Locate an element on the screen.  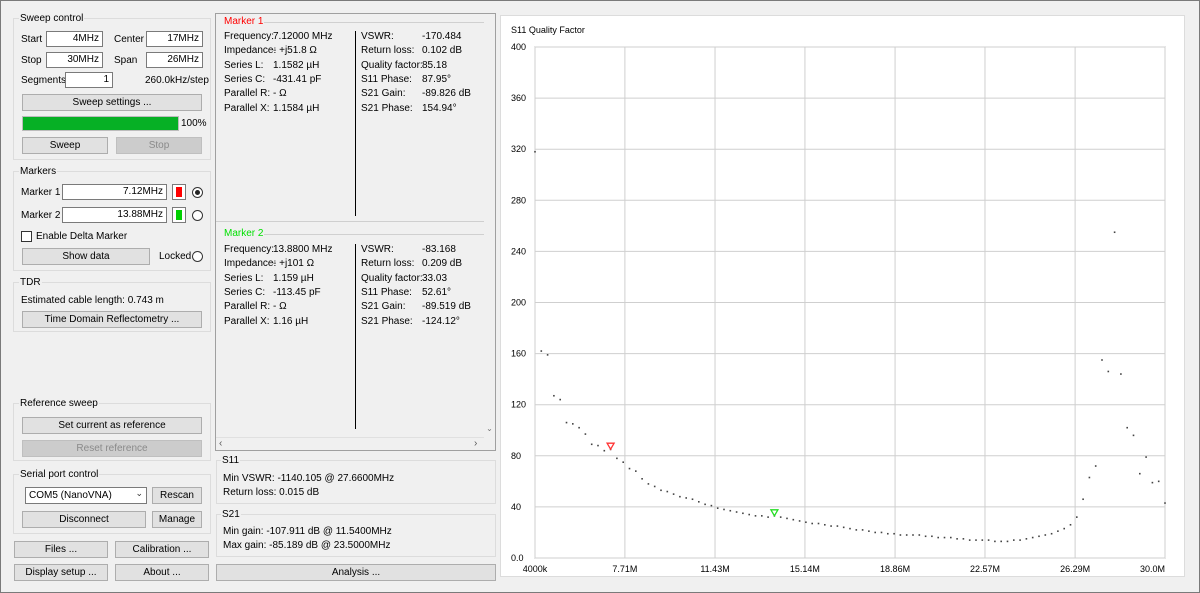
reset-reference-button: Reset reference is located at coordinates (112, 448).